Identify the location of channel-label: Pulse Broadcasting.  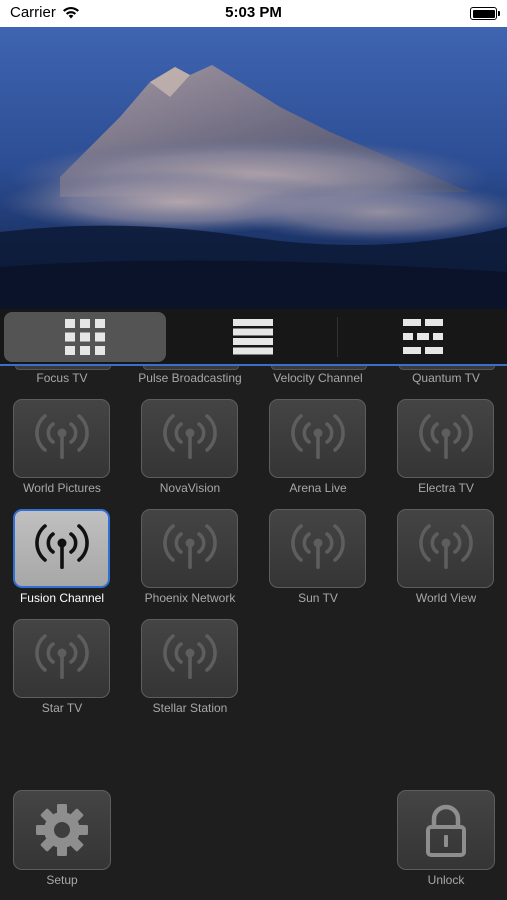
(190, 378).